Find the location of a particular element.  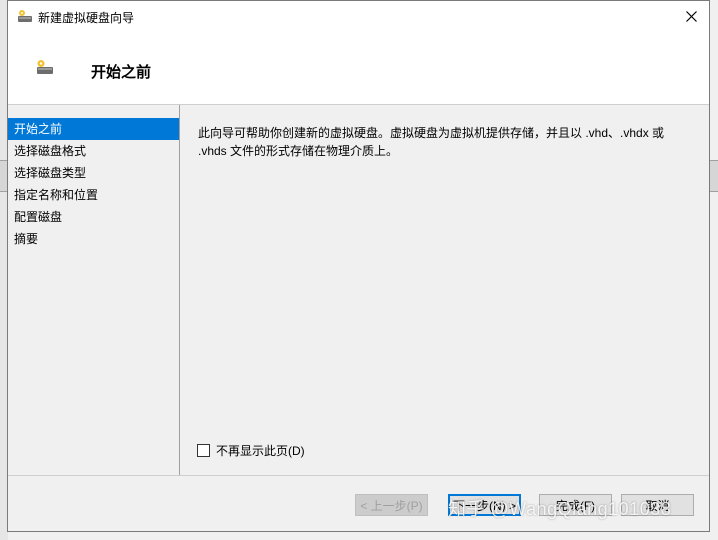

footer-divider is located at coordinates (358, 475).